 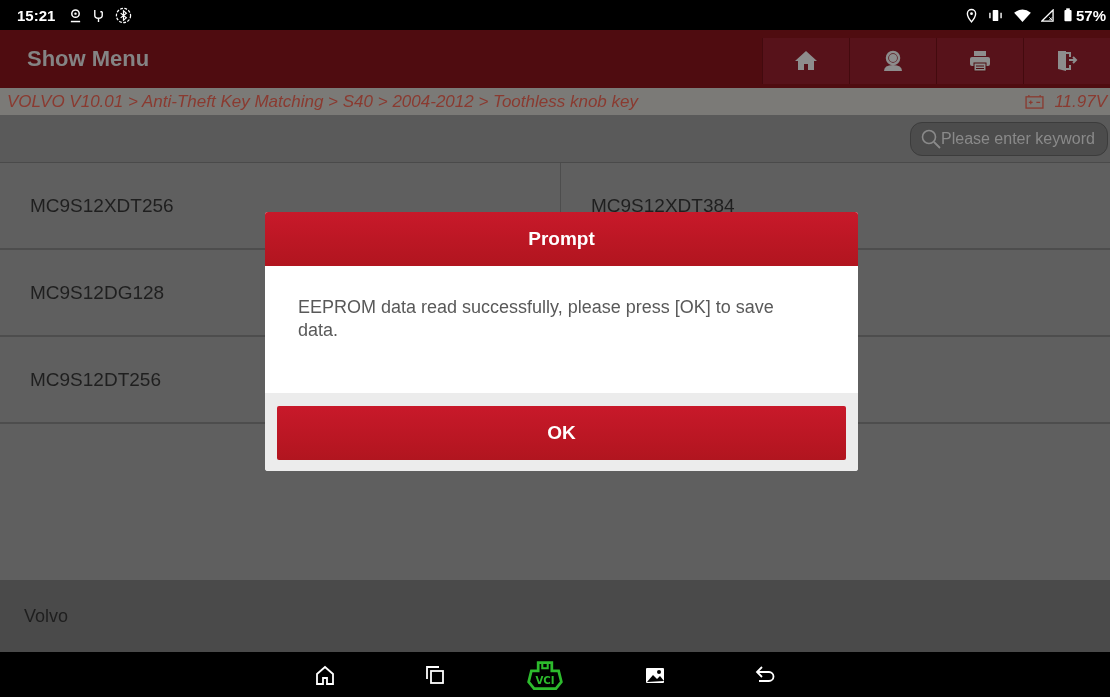 What do you see at coordinates (1080, 101) in the screenshot?
I see `voltage-reading: 11.97V` at bounding box center [1080, 101].